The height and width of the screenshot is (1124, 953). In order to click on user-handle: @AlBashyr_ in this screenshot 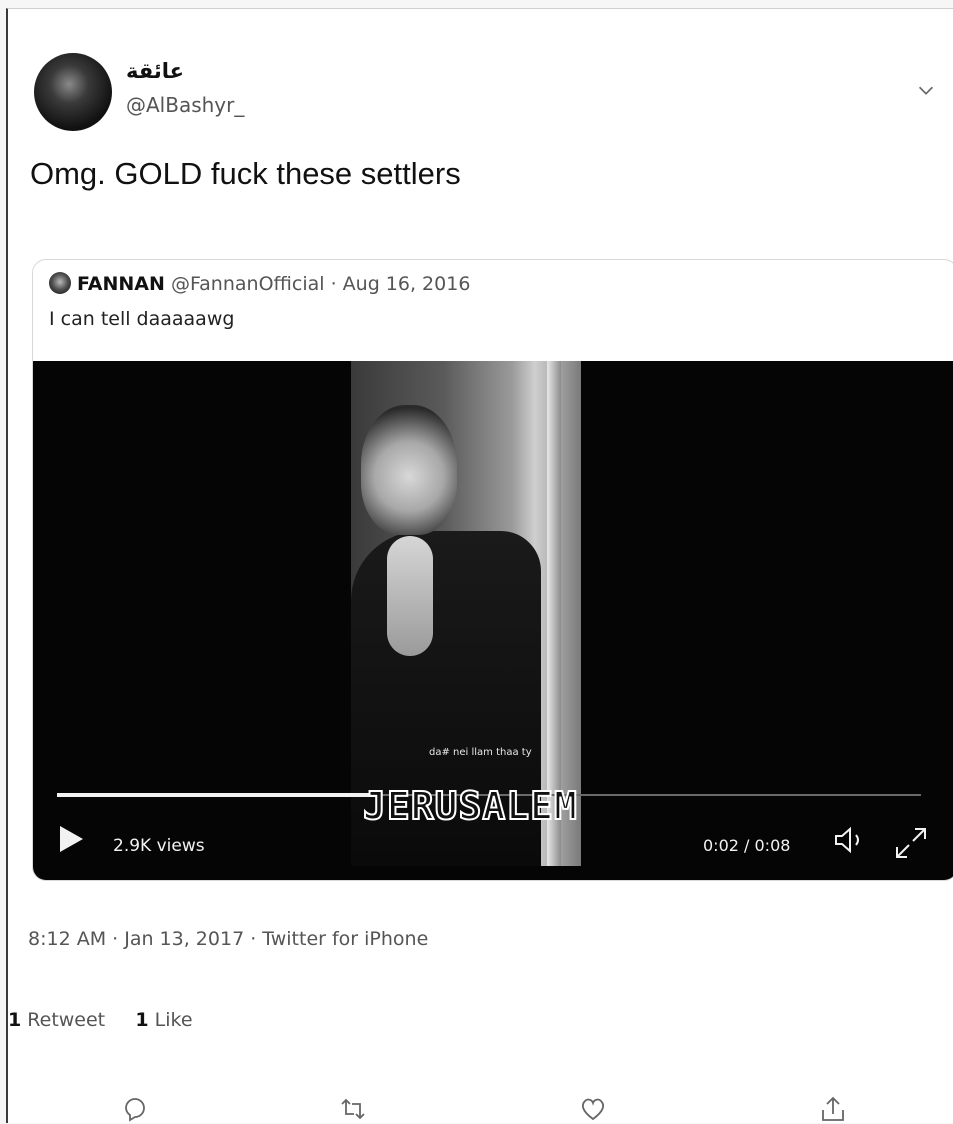, I will do `click(185, 105)`.